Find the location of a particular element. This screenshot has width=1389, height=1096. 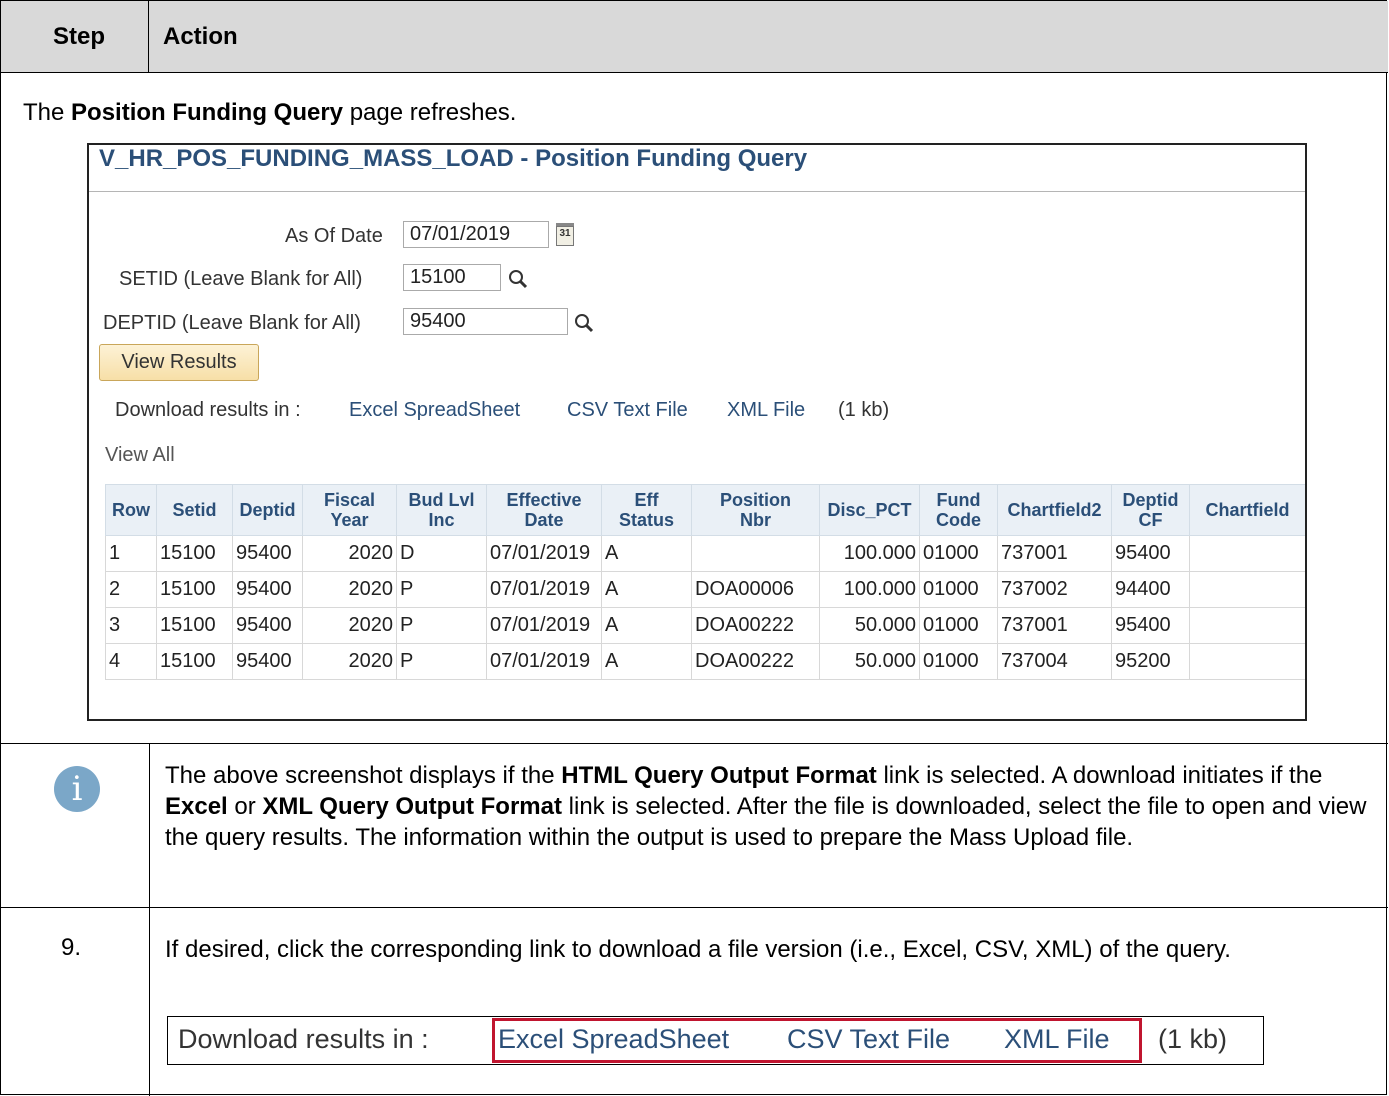

column-header: Chartfield is located at coordinates (1247, 510).